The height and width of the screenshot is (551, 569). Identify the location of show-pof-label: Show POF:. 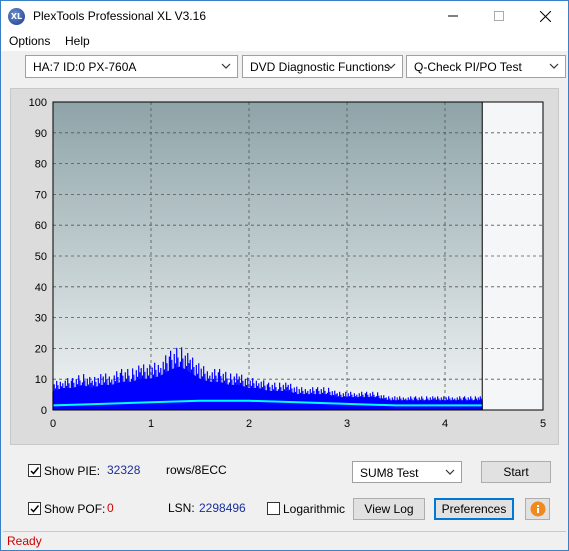
(75, 509).